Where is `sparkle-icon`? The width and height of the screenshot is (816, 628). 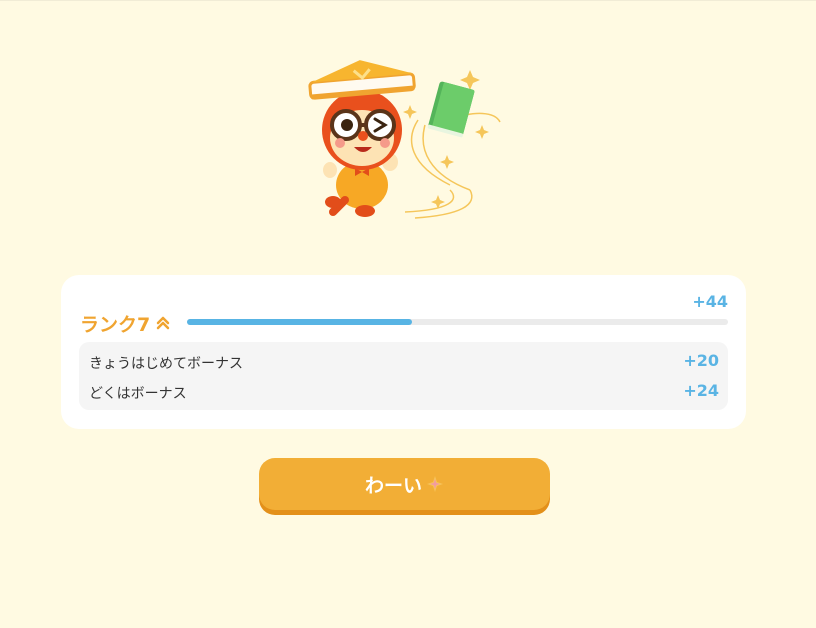
sparkle-icon is located at coordinates (435, 484).